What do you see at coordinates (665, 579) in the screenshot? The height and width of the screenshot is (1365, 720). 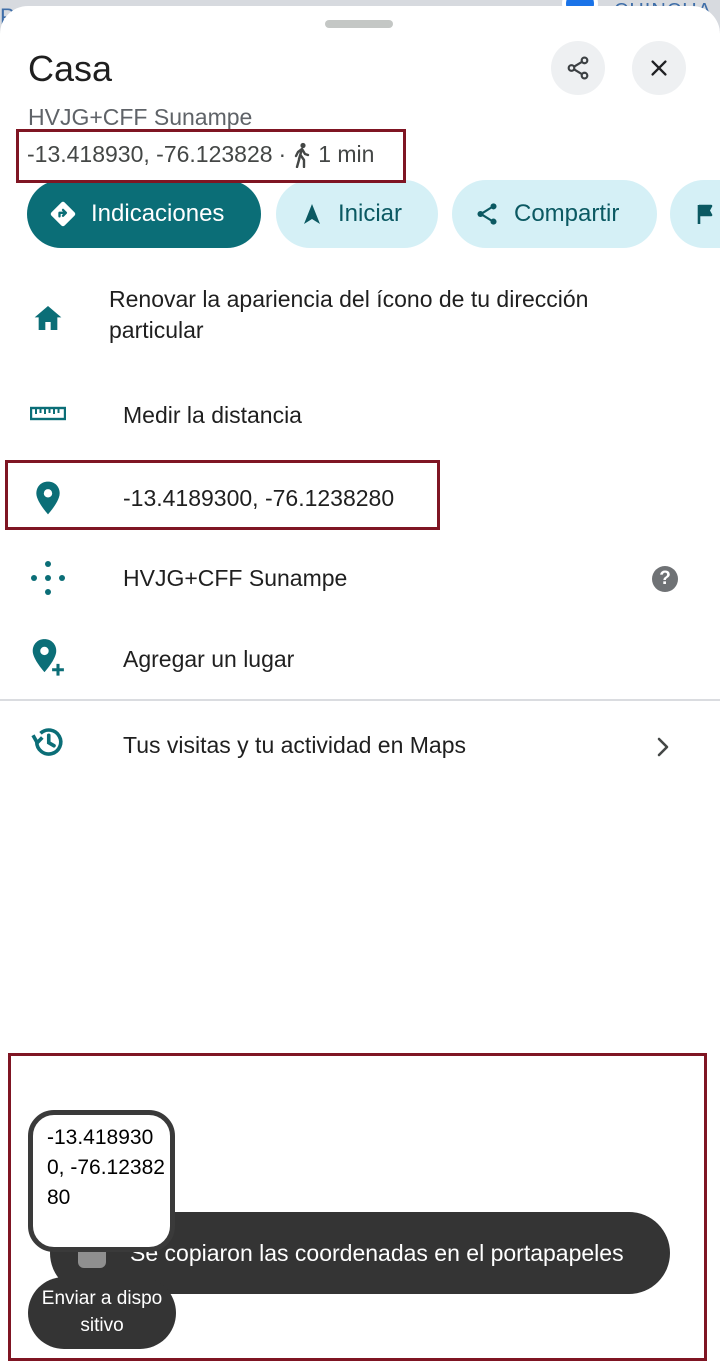 I see `help-icon: ?` at bounding box center [665, 579].